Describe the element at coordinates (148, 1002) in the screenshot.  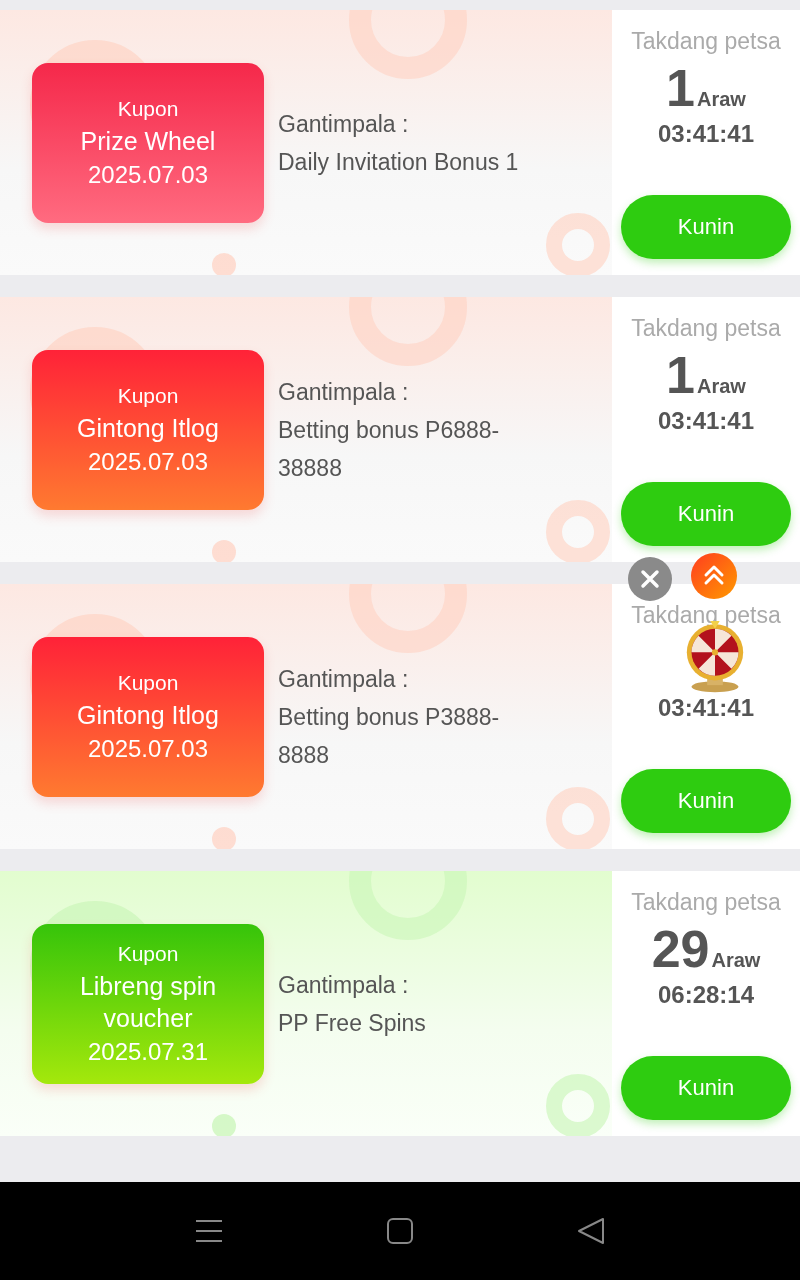
I see `coupon-name: Libreng spin voucher` at that location.